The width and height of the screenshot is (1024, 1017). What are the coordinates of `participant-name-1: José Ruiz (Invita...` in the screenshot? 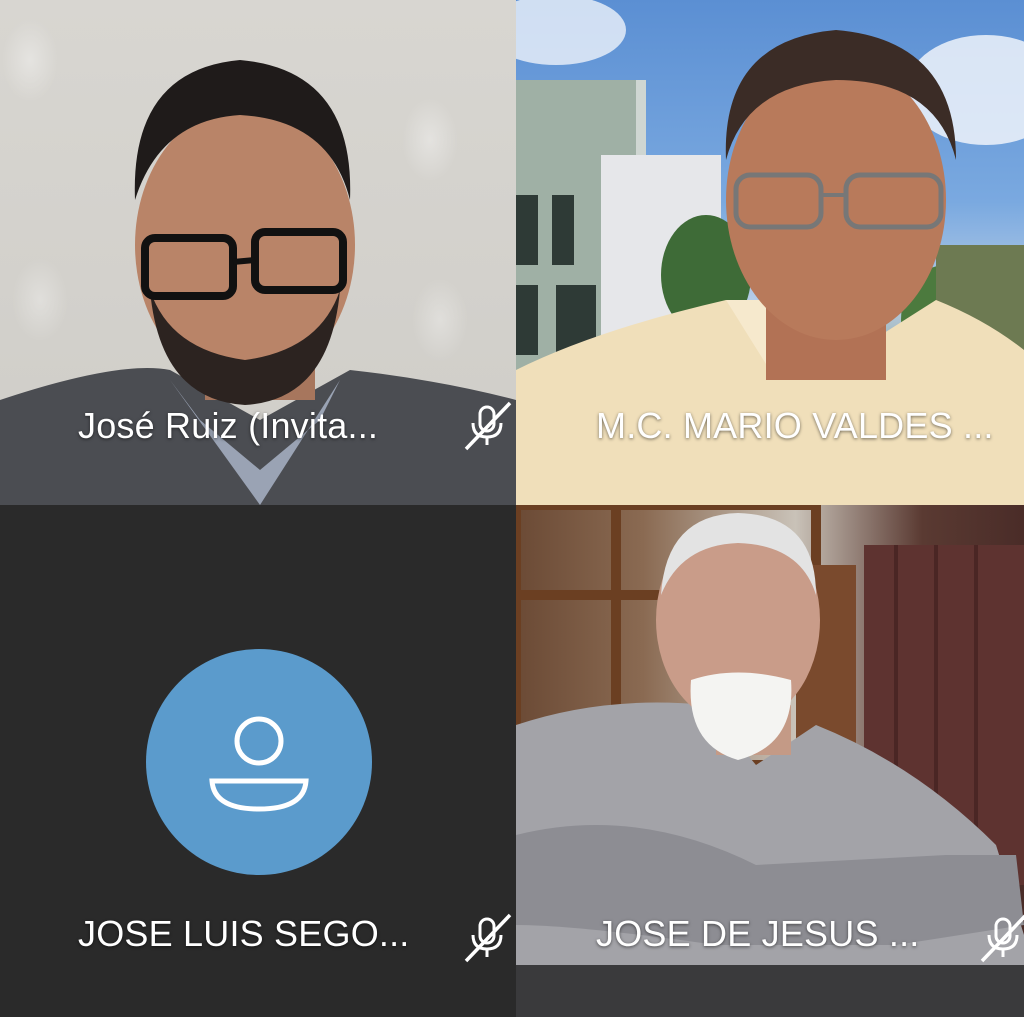 It's located at (228, 425).